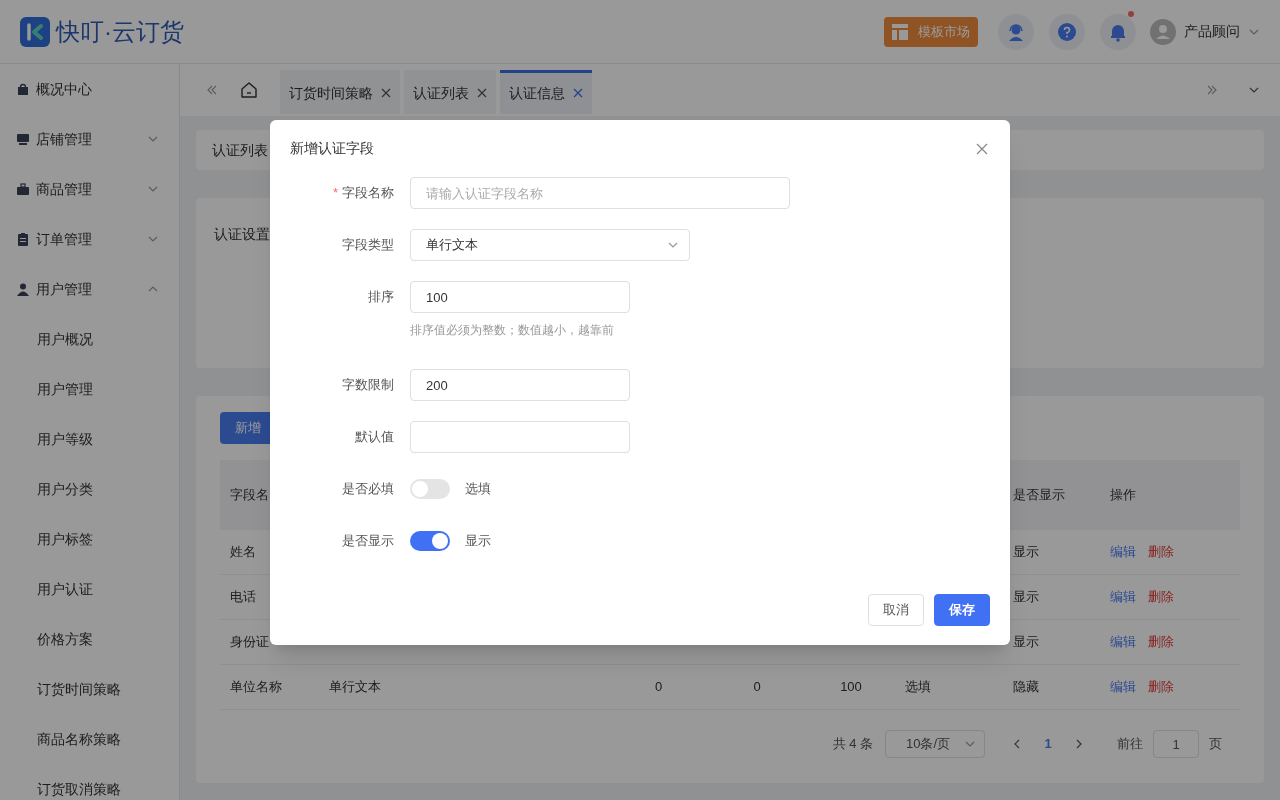 This screenshot has height=800, width=1280. I want to click on user-name: 产品顾问, so click(1212, 31).